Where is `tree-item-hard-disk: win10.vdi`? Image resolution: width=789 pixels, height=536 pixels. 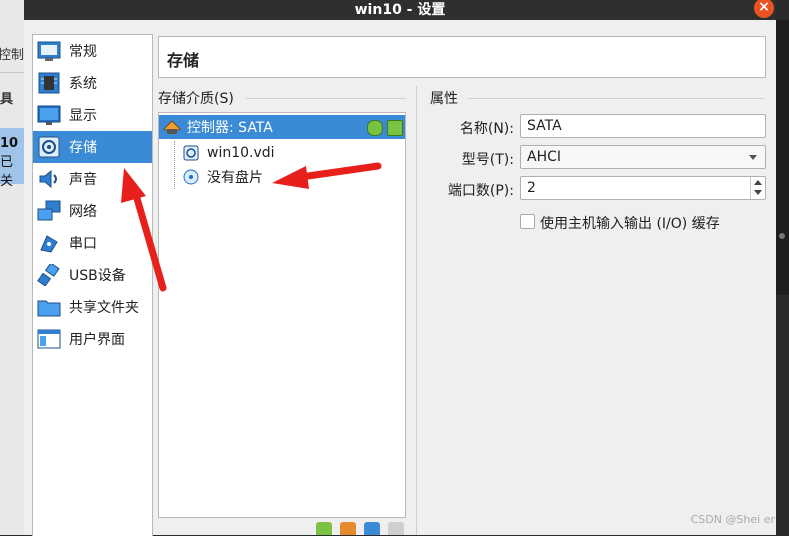 tree-item-hard-disk: win10.vdi is located at coordinates (229, 153).